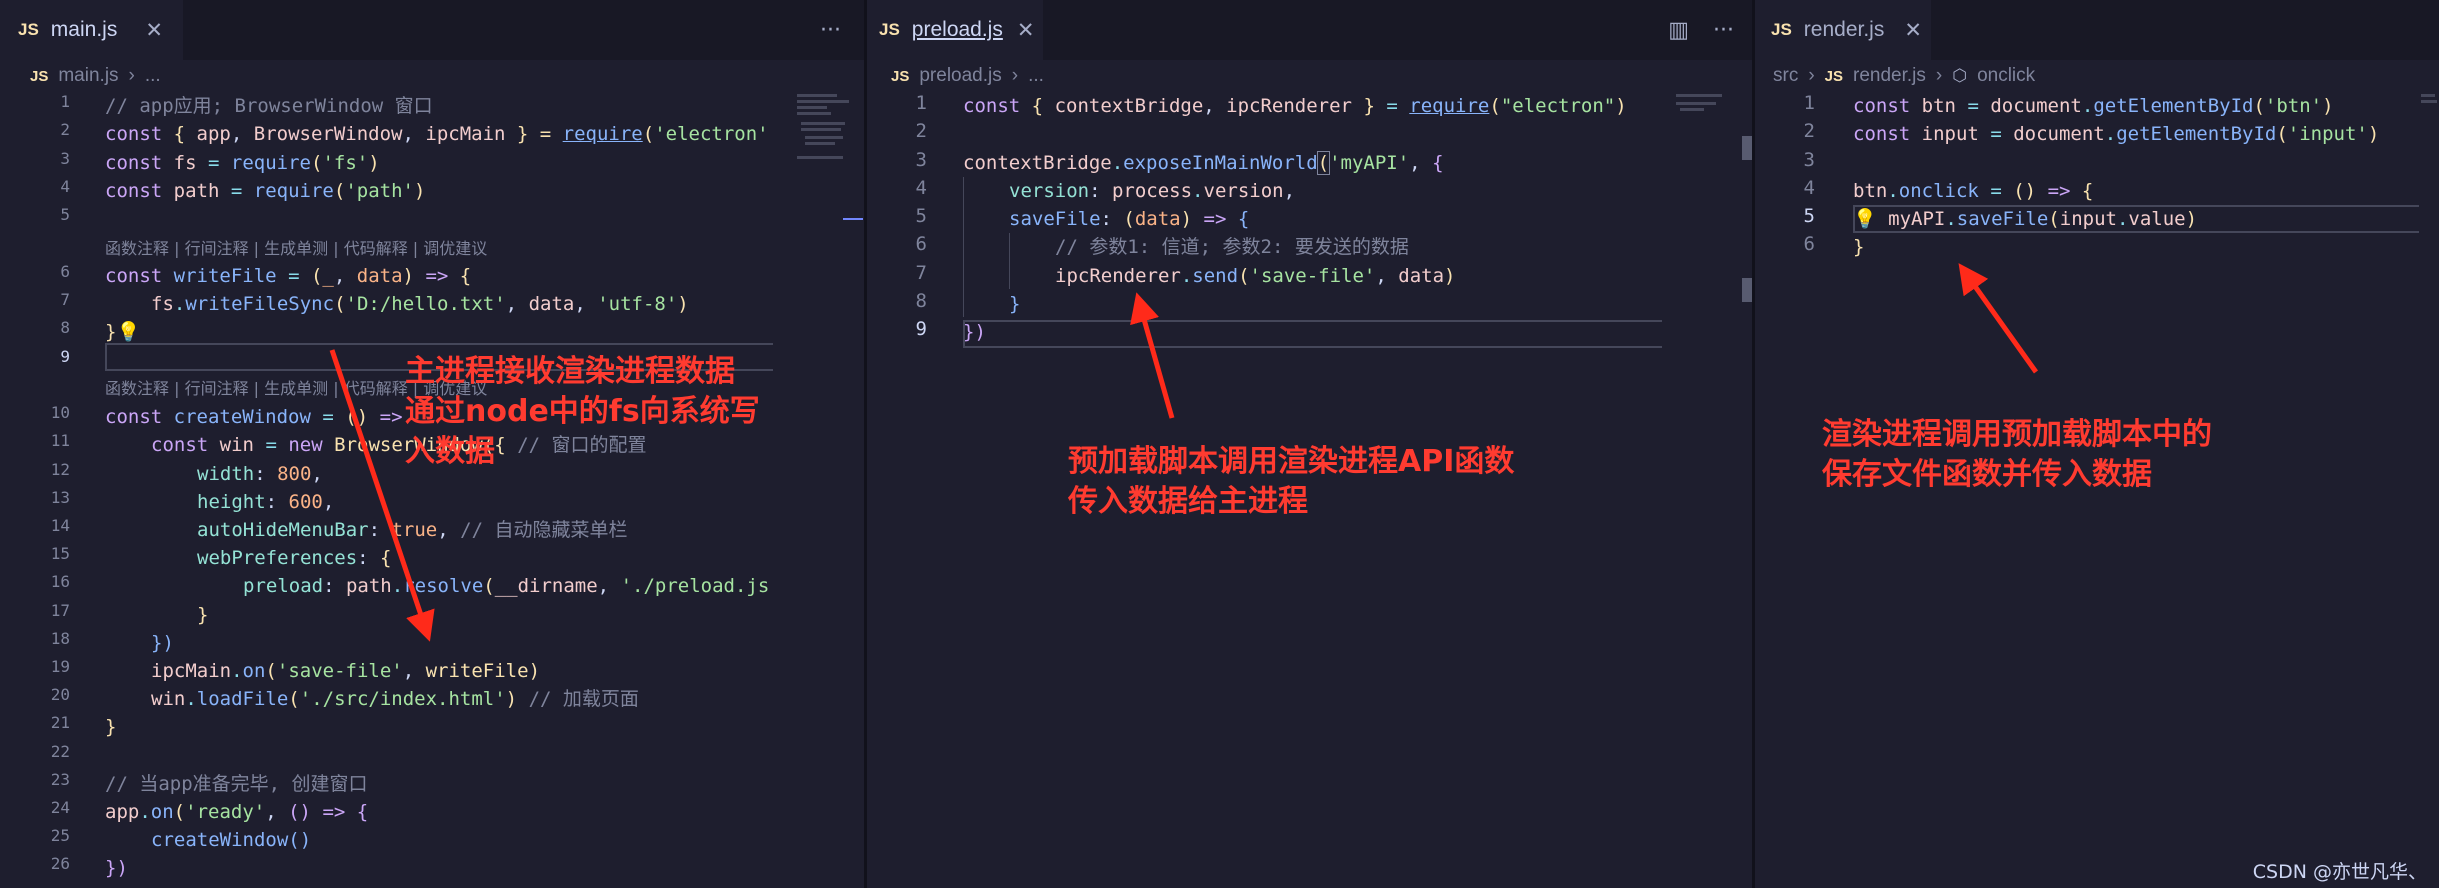  What do you see at coordinates (1960, 75) in the screenshot?
I see `function-symbol-icon: ⬡` at bounding box center [1960, 75].